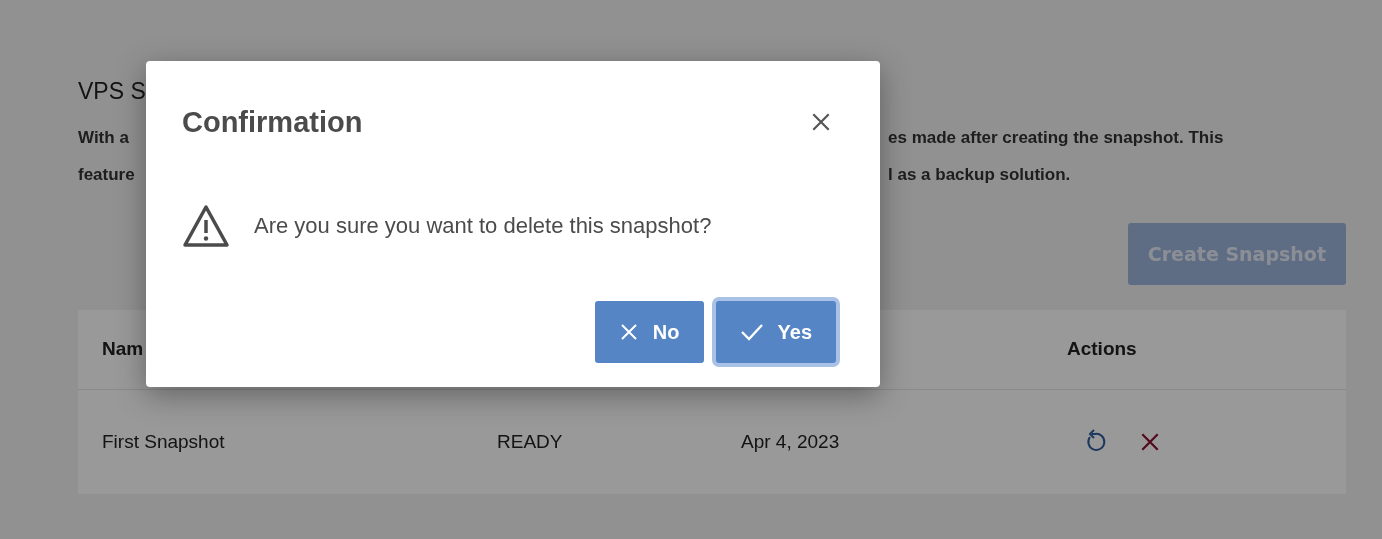 The height and width of the screenshot is (539, 1382). I want to click on warning-icon, so click(206, 226).